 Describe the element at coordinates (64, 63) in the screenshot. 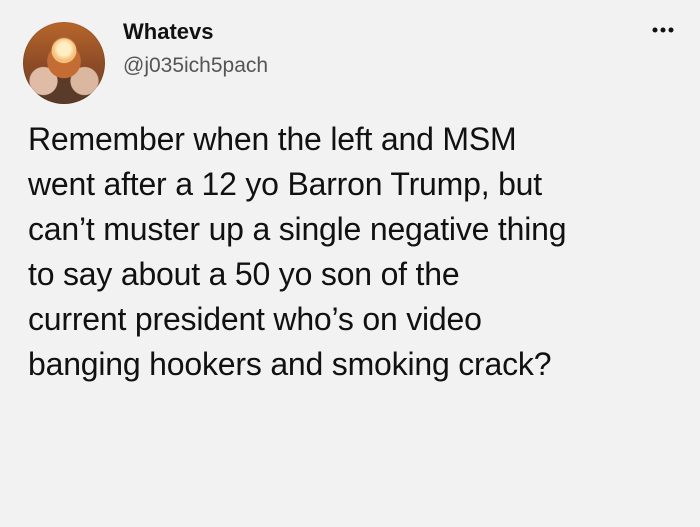

I see `avatar` at that location.